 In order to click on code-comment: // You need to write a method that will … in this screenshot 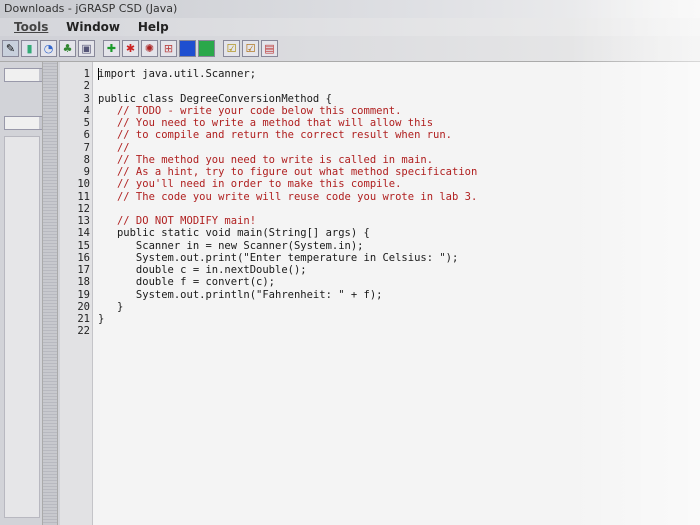, I will do `click(265, 123)`.